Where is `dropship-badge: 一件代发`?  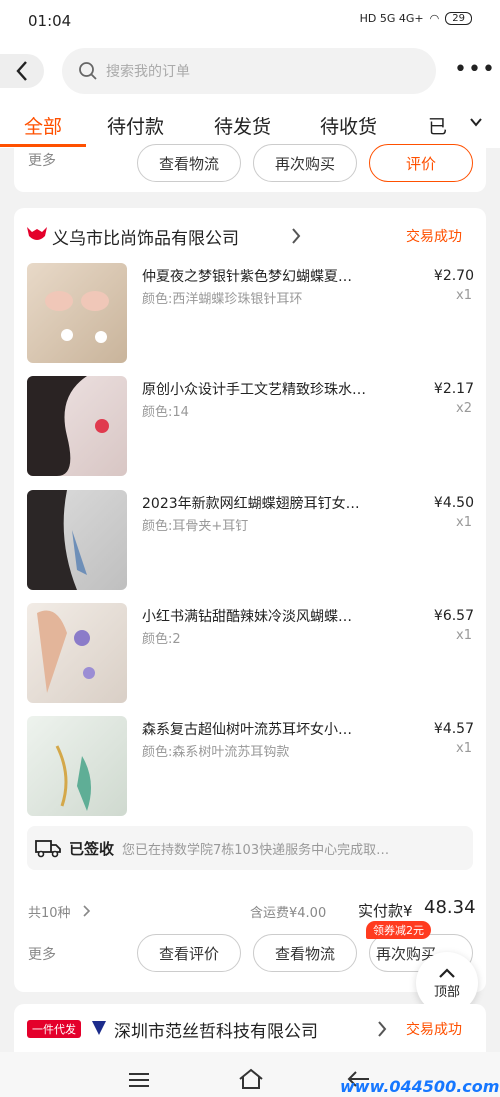 dropship-badge: 一件代发 is located at coordinates (54, 1029).